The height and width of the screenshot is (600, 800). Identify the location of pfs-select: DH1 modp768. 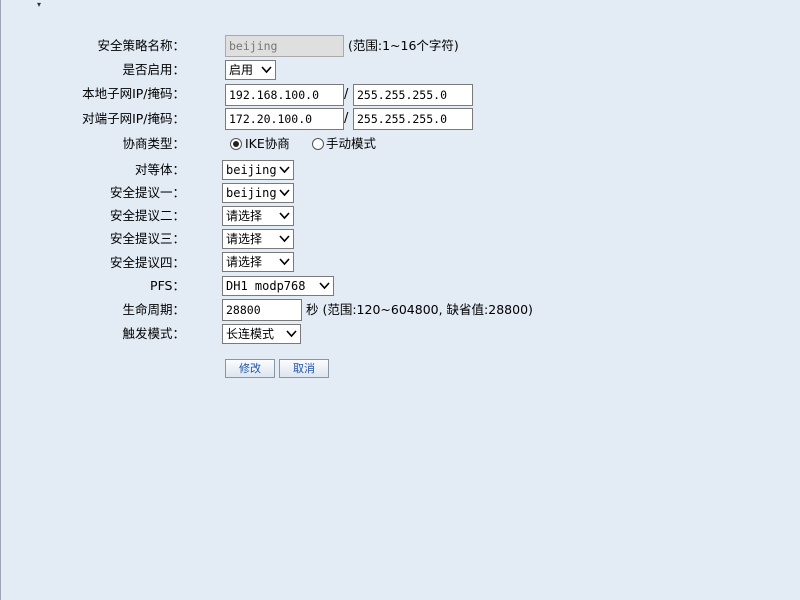
(278, 286).